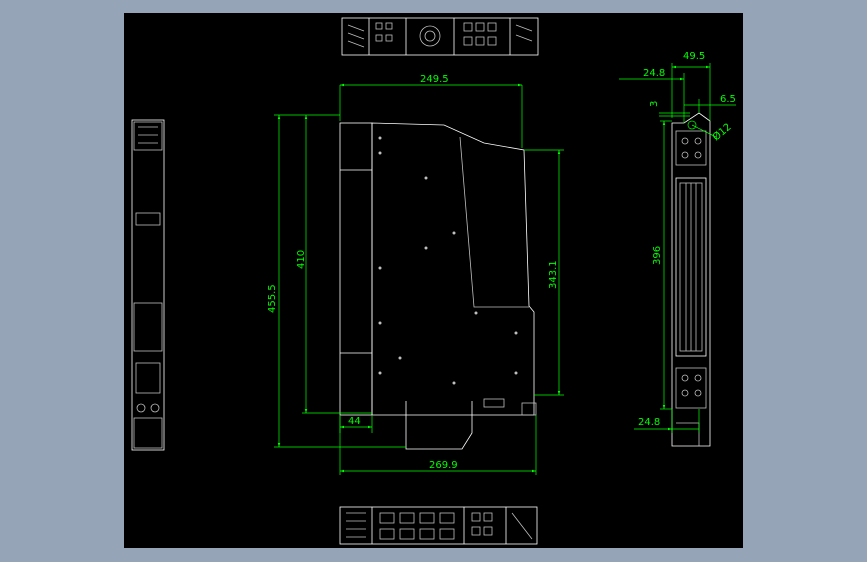 This screenshot has height=562, width=867. Describe the element at coordinates (654, 73) in the screenshot. I see `dim-side-width-offset: 24.8` at that location.